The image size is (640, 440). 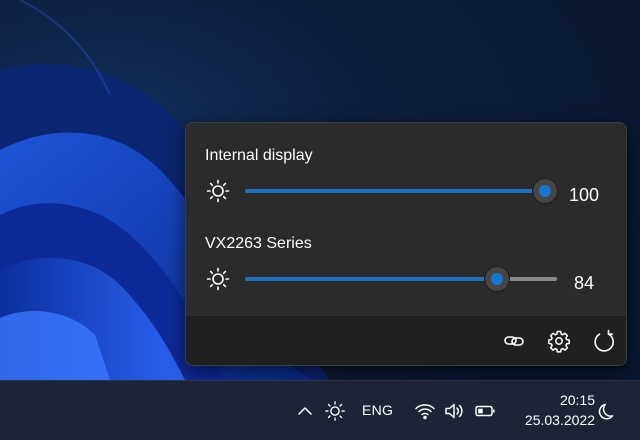 What do you see at coordinates (377, 410) in the screenshot?
I see `language-indicator: ENG` at bounding box center [377, 410].